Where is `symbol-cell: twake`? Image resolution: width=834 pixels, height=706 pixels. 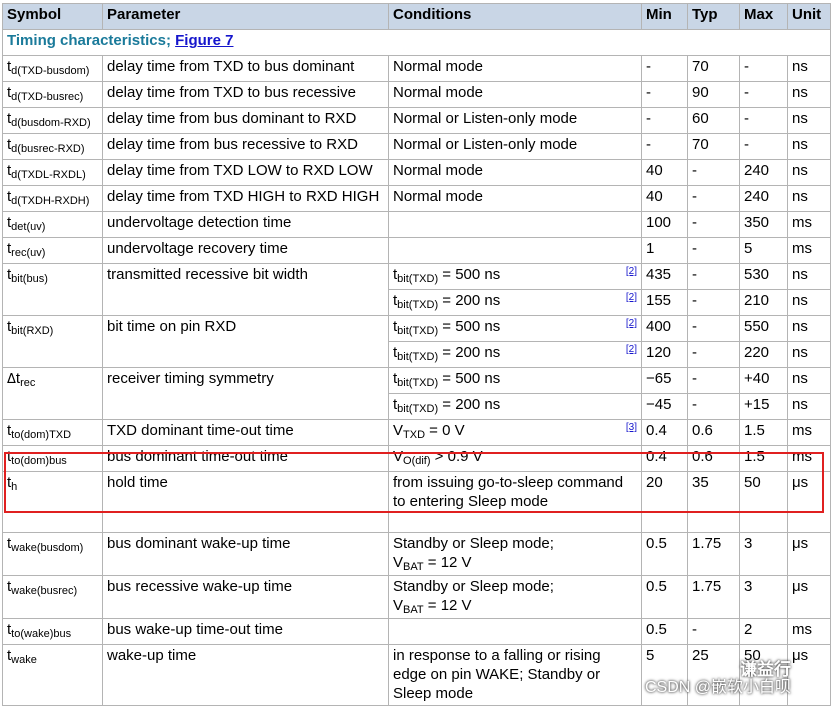
symbol-cell: twake is located at coordinates (52, 675).